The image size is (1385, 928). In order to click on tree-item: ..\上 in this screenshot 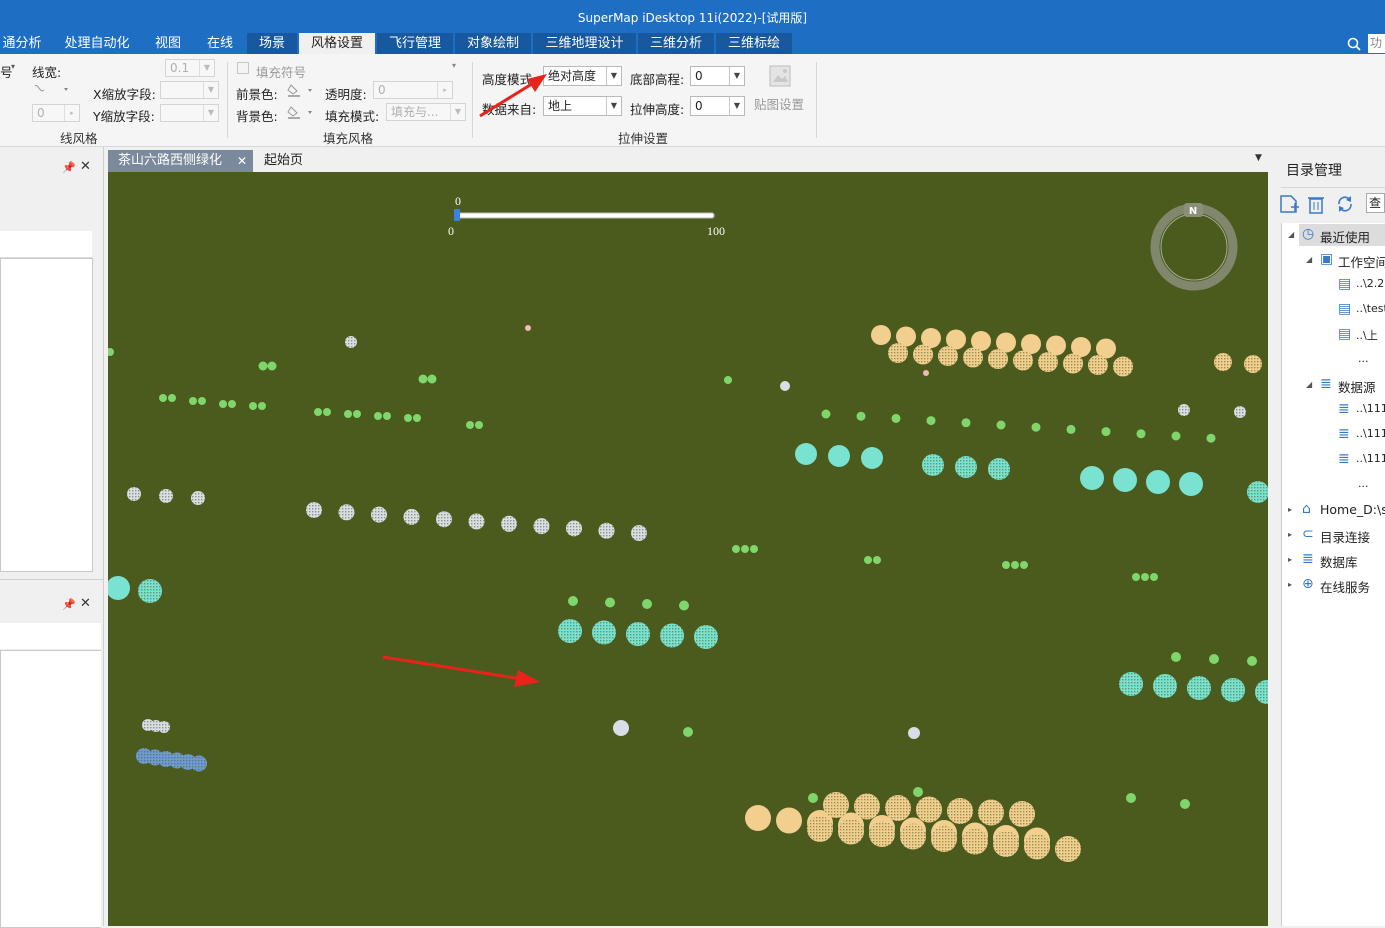, I will do `click(1367, 335)`.